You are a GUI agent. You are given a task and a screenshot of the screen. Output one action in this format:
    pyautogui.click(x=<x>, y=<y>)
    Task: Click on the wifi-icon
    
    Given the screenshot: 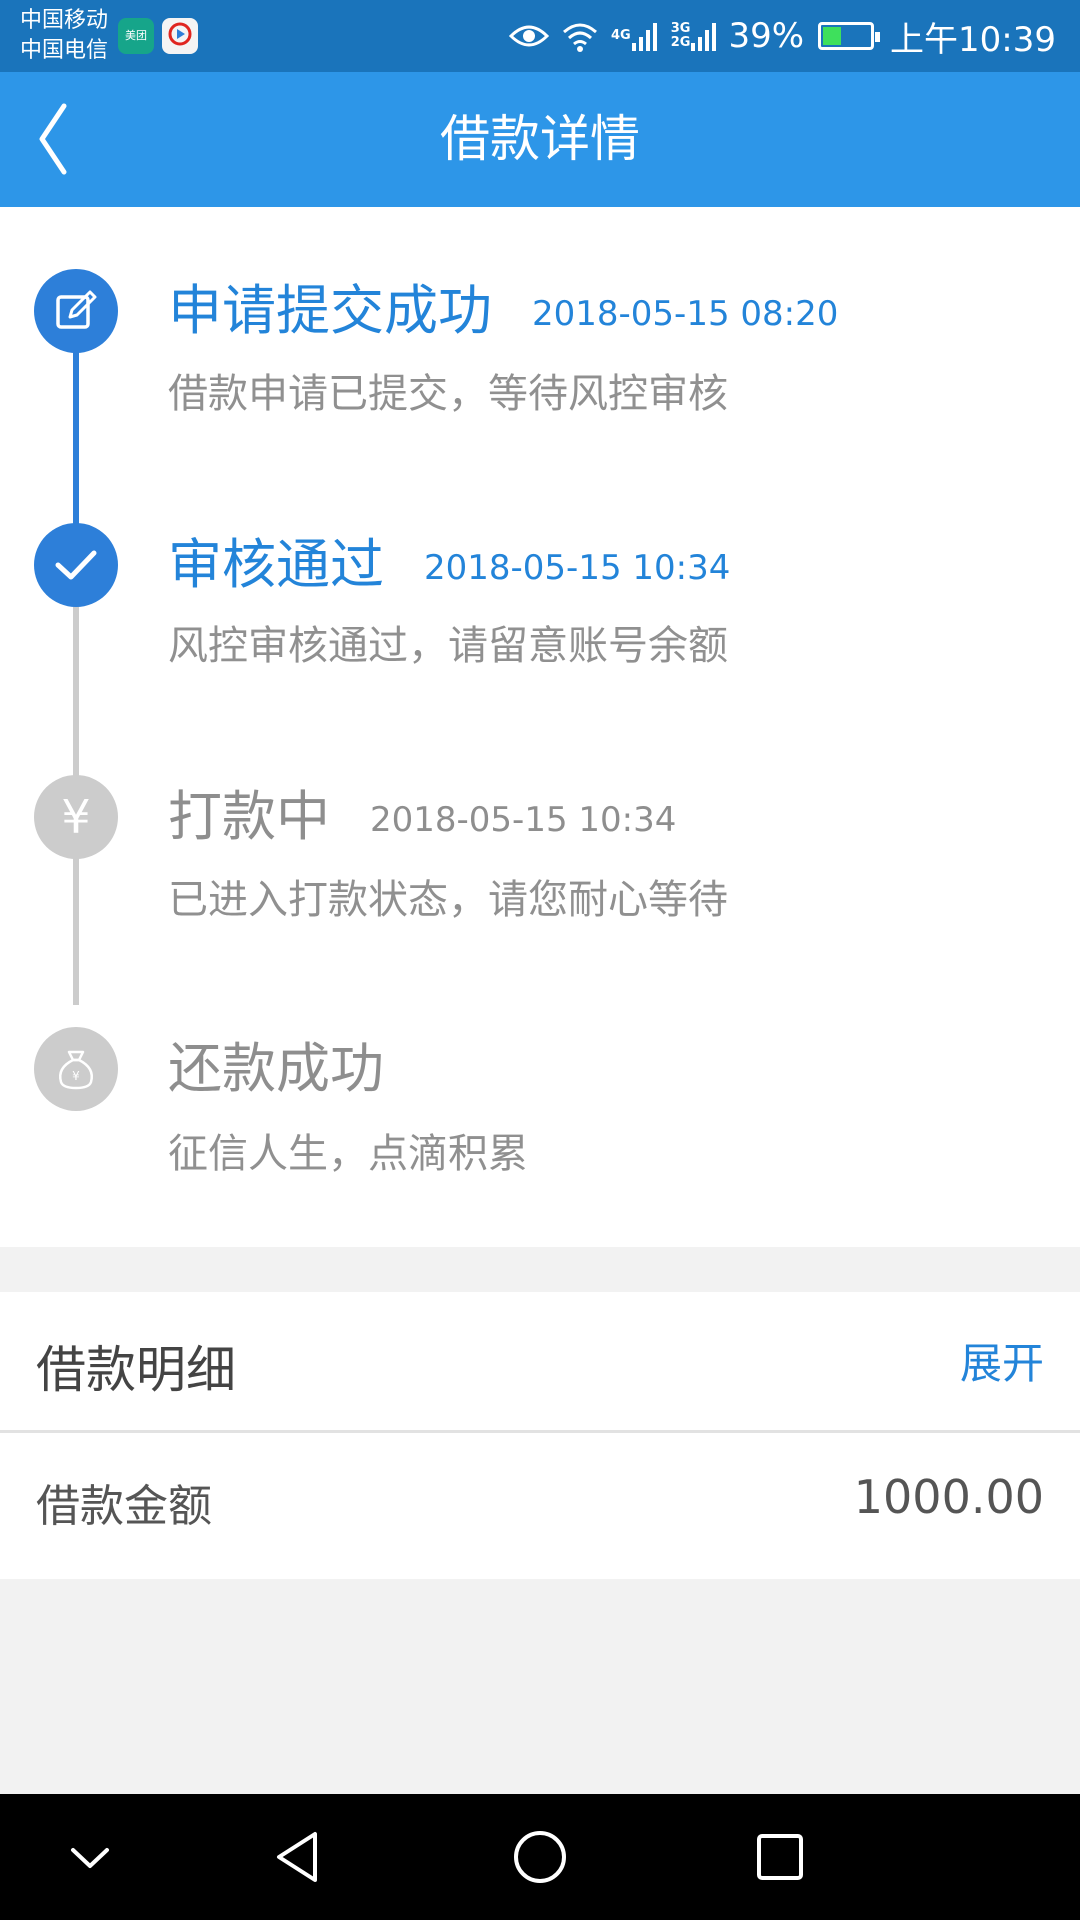 What is the action you would take?
    pyautogui.click(x=580, y=36)
    